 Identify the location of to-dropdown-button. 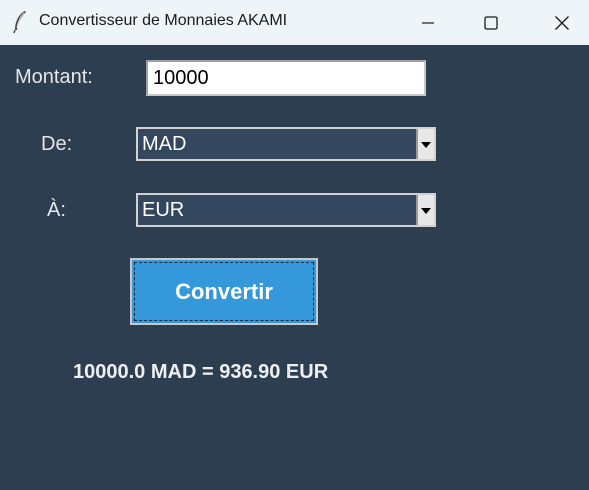
(425, 210).